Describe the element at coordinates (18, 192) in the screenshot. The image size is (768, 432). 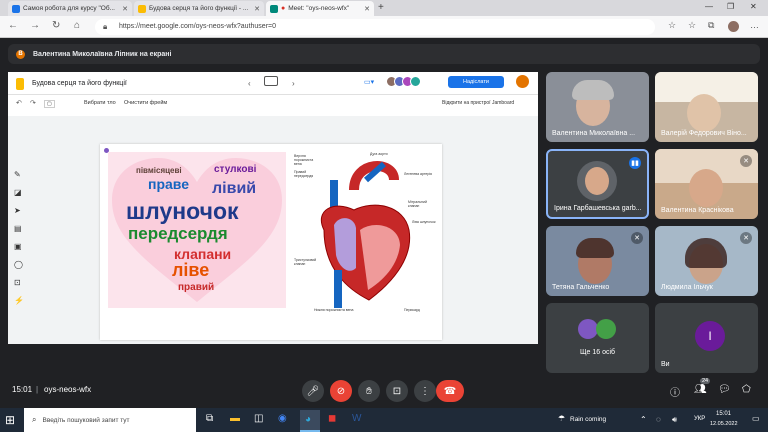
I see `eraser-icon: ◪` at that location.